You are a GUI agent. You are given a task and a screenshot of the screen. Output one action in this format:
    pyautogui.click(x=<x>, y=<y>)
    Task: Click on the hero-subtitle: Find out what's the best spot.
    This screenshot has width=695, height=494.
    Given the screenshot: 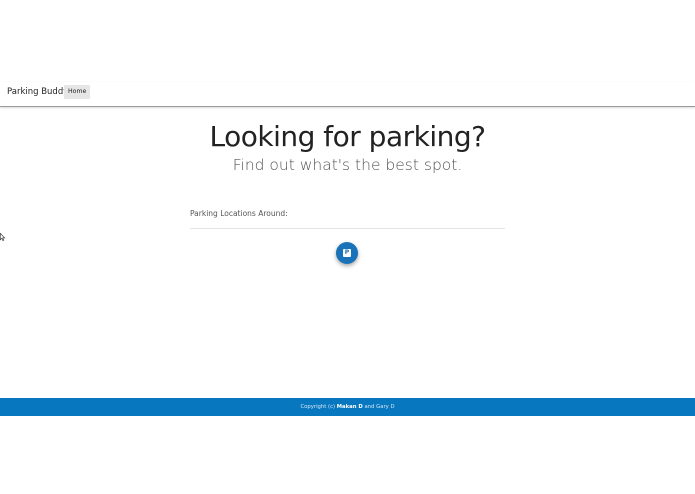 What is the action you would take?
    pyautogui.click(x=347, y=165)
    